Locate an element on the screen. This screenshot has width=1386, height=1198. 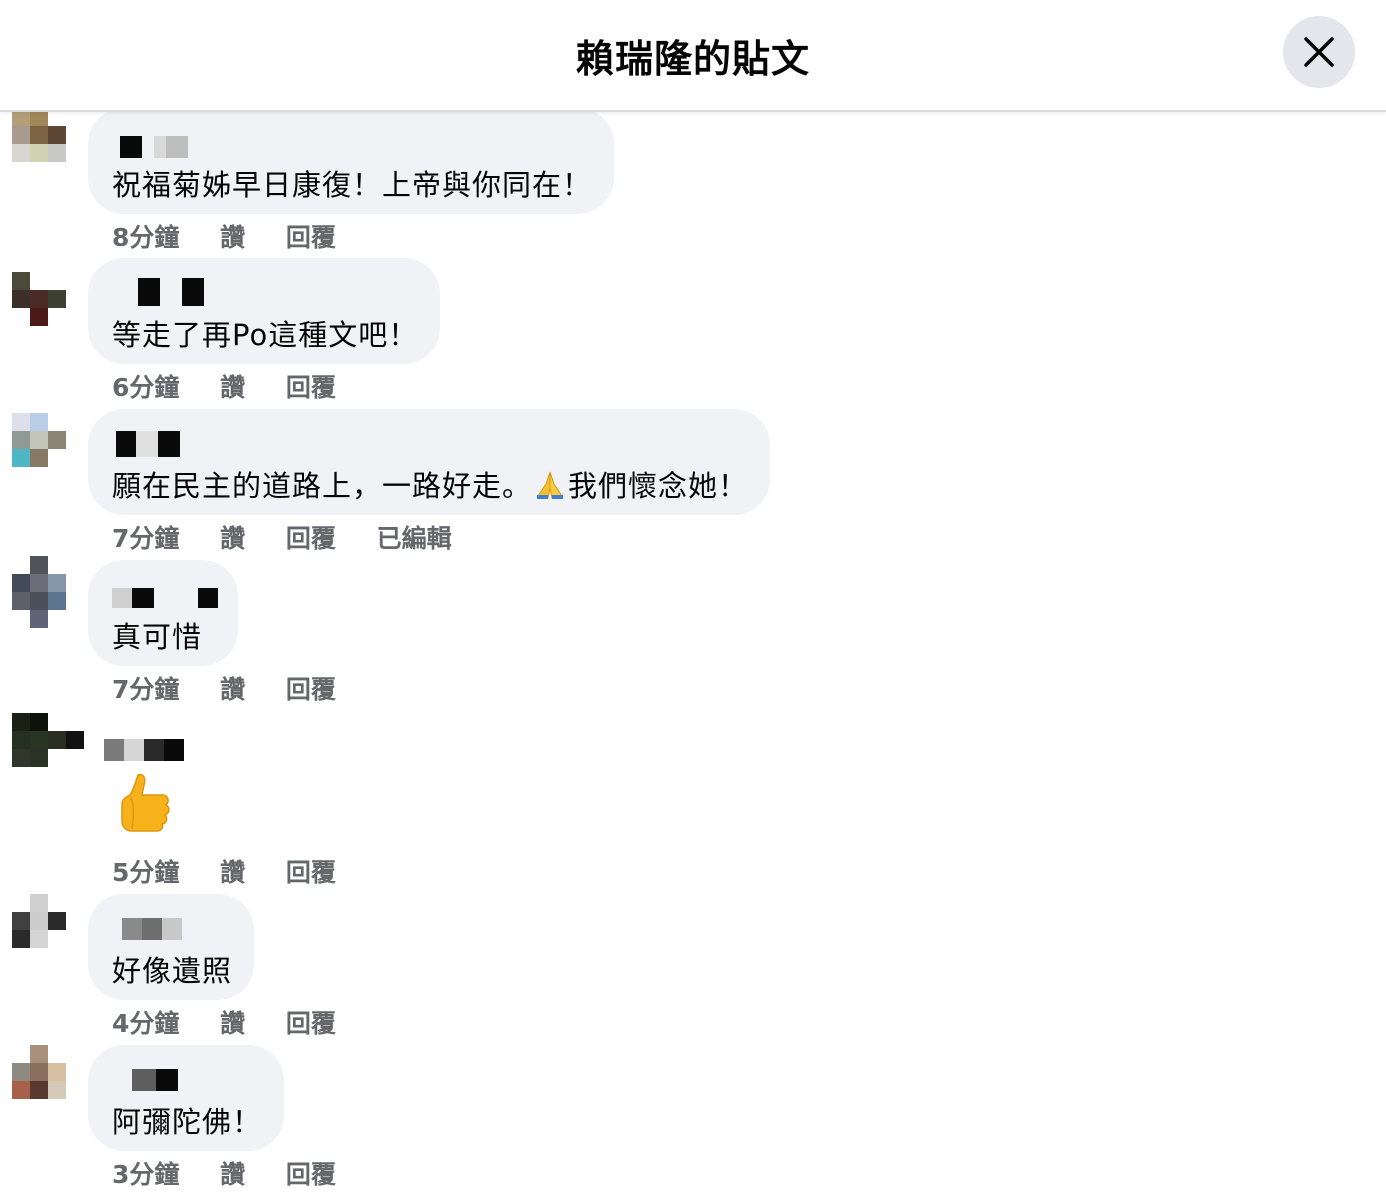
comment-bubble: 真可惜 is located at coordinates (163, 613).